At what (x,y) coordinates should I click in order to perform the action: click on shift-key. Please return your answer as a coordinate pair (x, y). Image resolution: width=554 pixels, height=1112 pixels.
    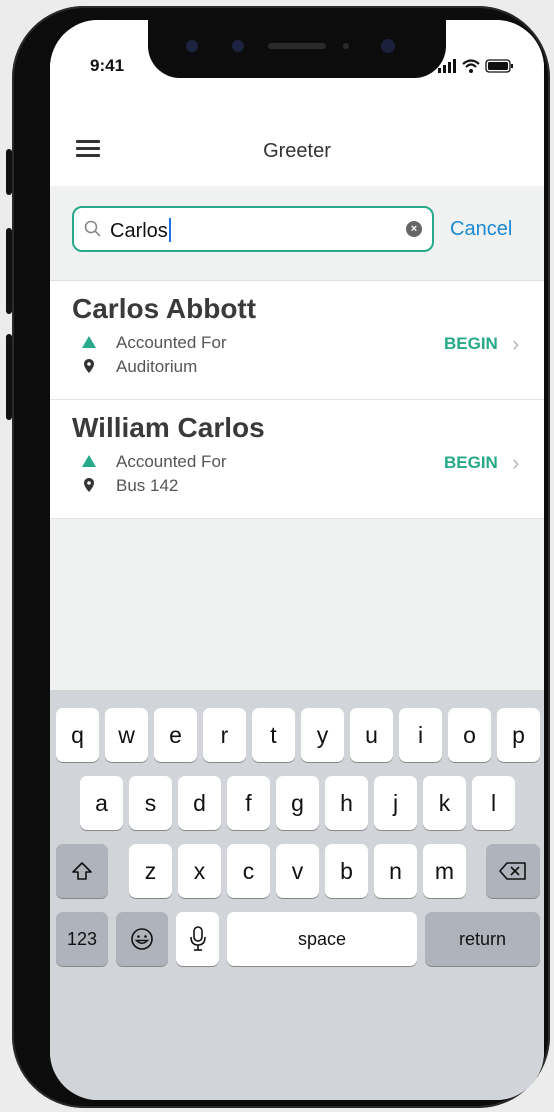
    Looking at the image, I should click on (82, 871).